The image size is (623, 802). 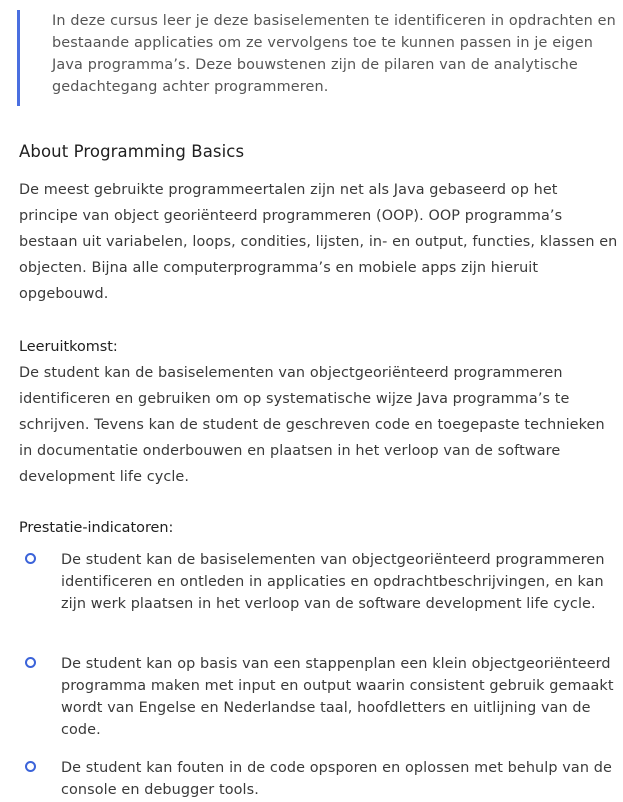 I want to click on section-title-about: About Programming Basics, so click(x=132, y=151).